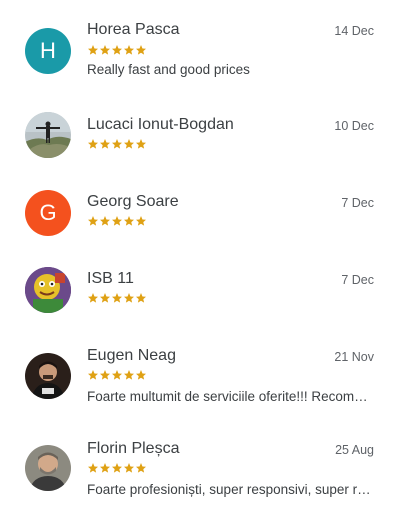 The width and height of the screenshot is (400, 516). What do you see at coordinates (354, 126) in the screenshot?
I see `review-date: 10 Dec` at bounding box center [354, 126].